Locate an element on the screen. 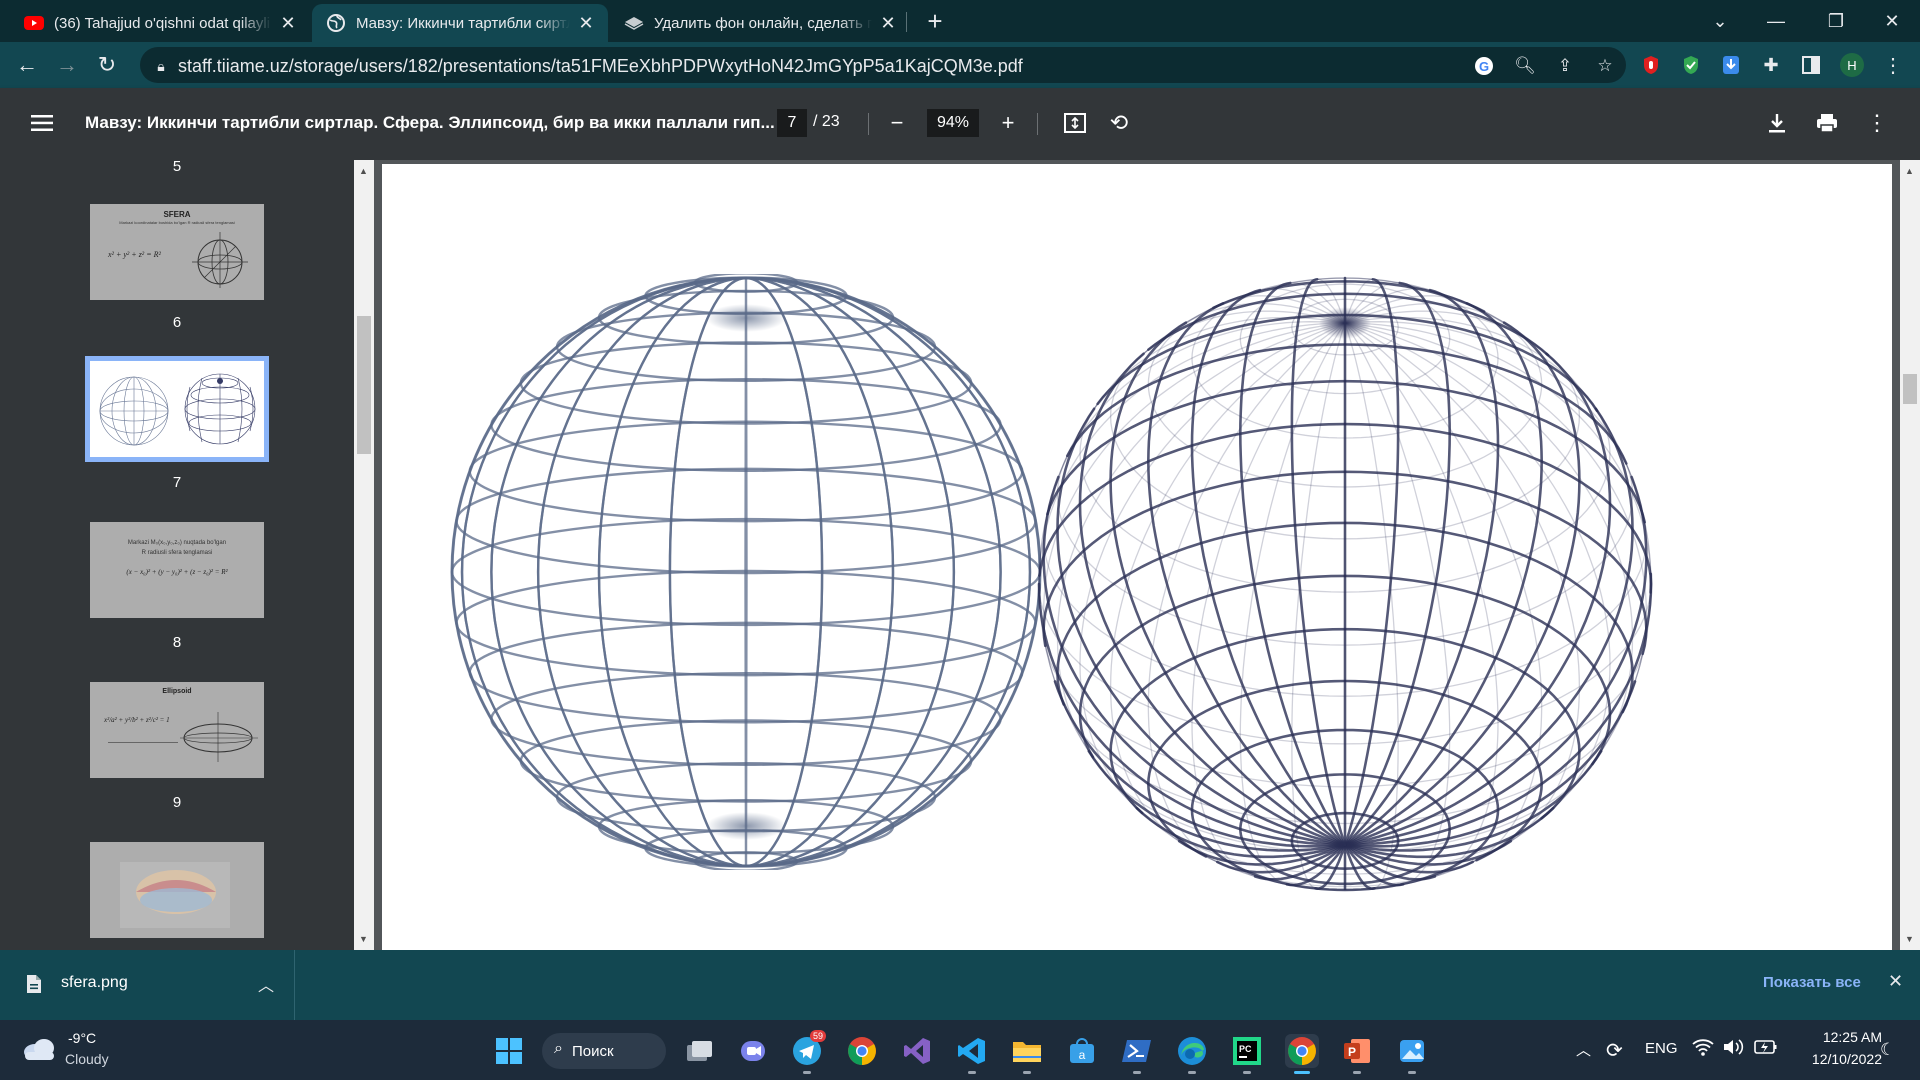 The image size is (1920, 1080). thumbnail-page-9: Ellipsoid x²/a² + y²/b² + z²/c² = 1 is located at coordinates (177, 730).